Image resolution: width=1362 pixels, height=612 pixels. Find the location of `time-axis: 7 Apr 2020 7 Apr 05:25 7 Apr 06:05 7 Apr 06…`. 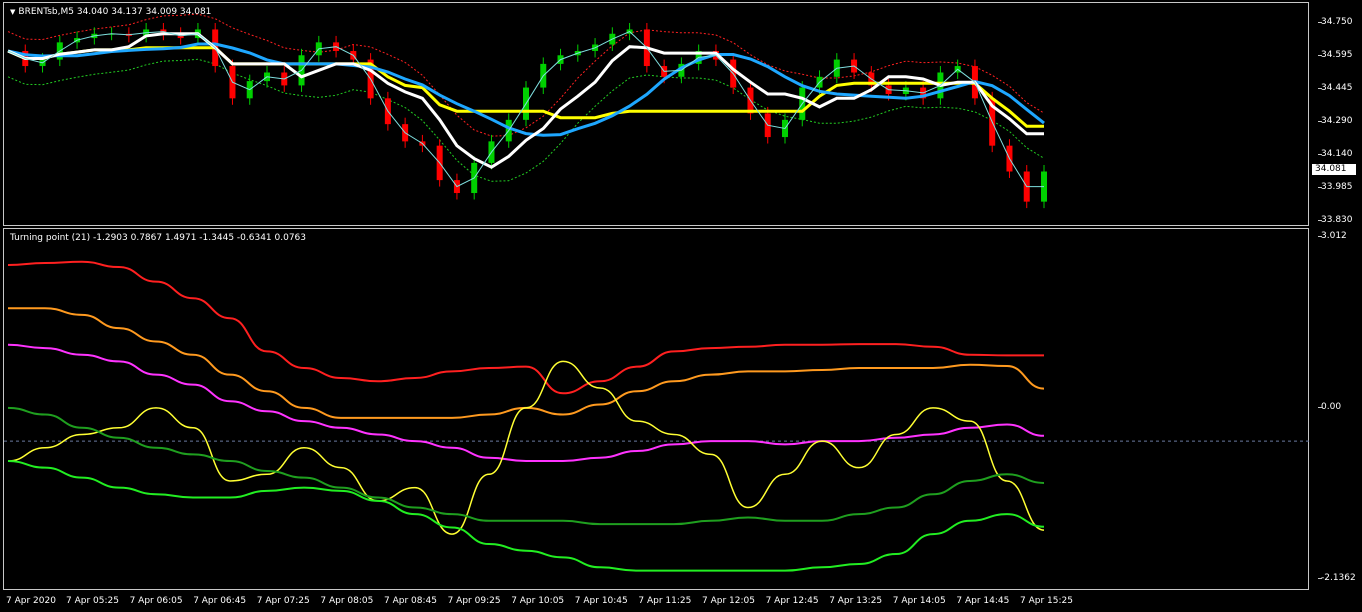

time-axis: 7 Apr 2020 7 Apr 05:25 7 Apr 06:05 7 Apr 06… is located at coordinates (681, 602).